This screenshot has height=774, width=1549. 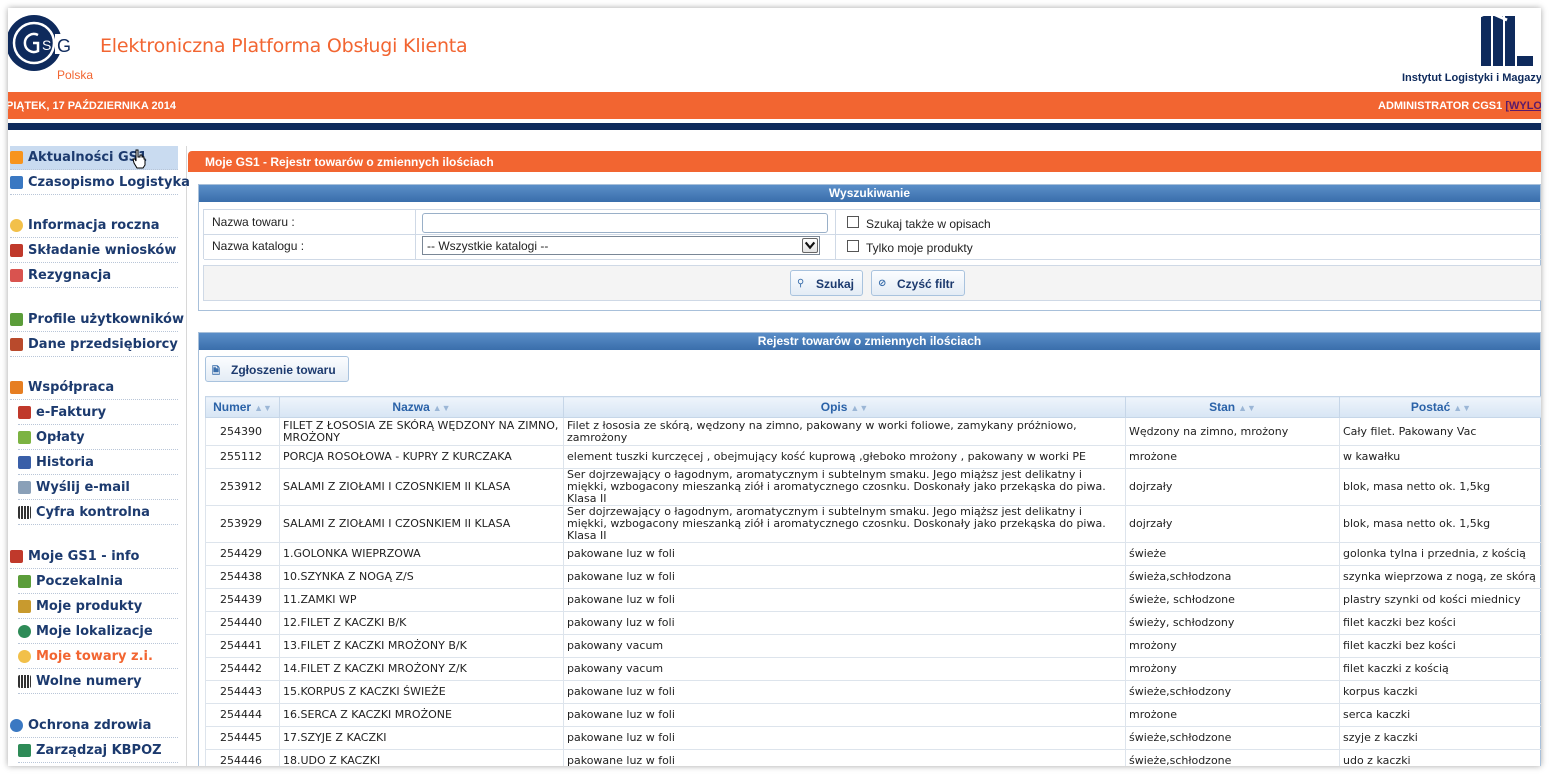 I want to click on sidebar-item-dane: Dane przedsiębiorcy, so click(x=94, y=345).